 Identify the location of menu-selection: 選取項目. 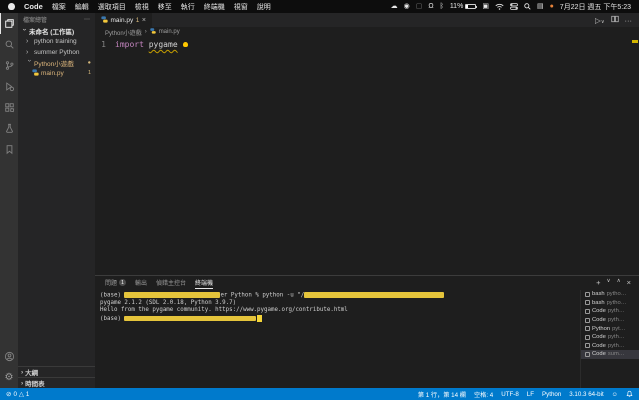
(112, 7).